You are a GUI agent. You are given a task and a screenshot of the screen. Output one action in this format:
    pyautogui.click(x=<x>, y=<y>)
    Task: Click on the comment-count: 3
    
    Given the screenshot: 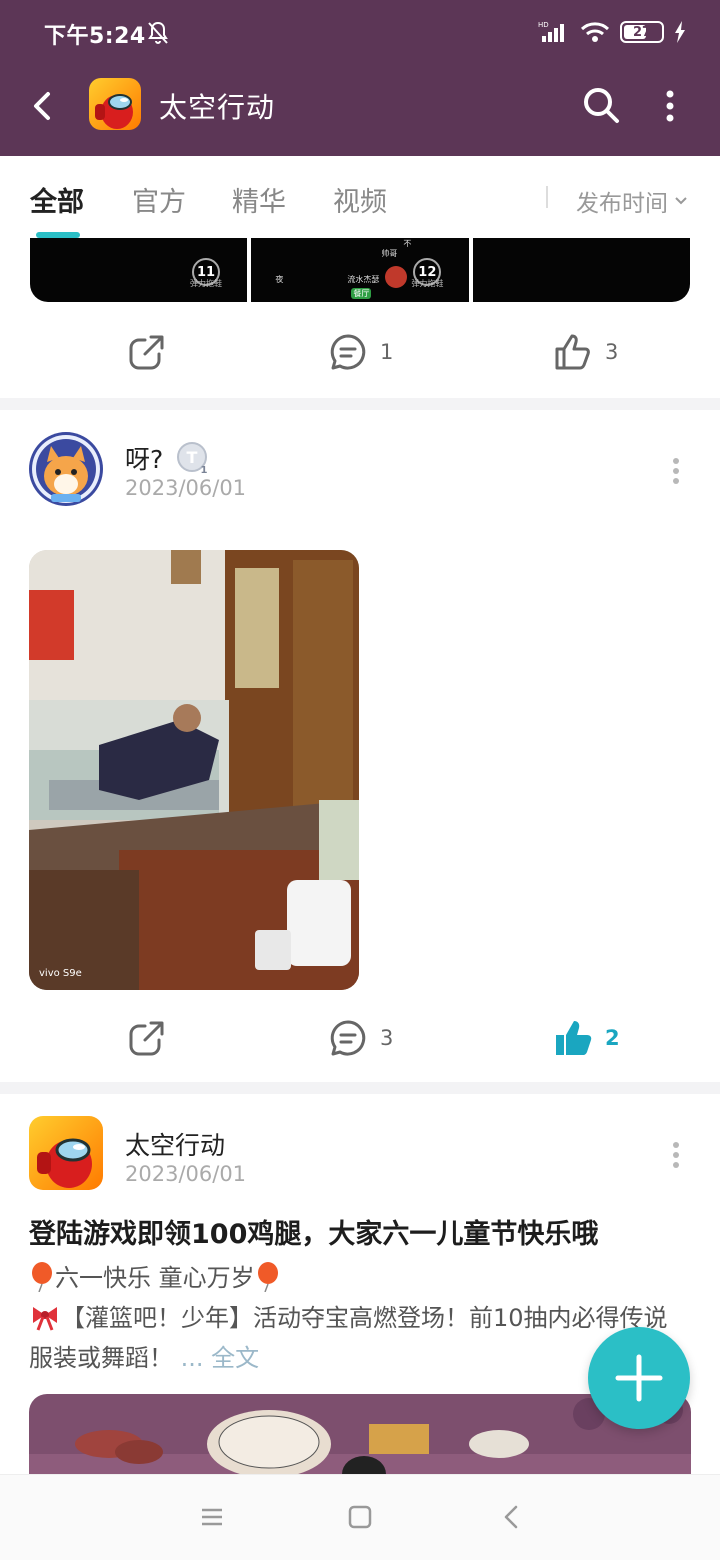 What is the action you would take?
    pyautogui.click(x=387, y=1038)
    